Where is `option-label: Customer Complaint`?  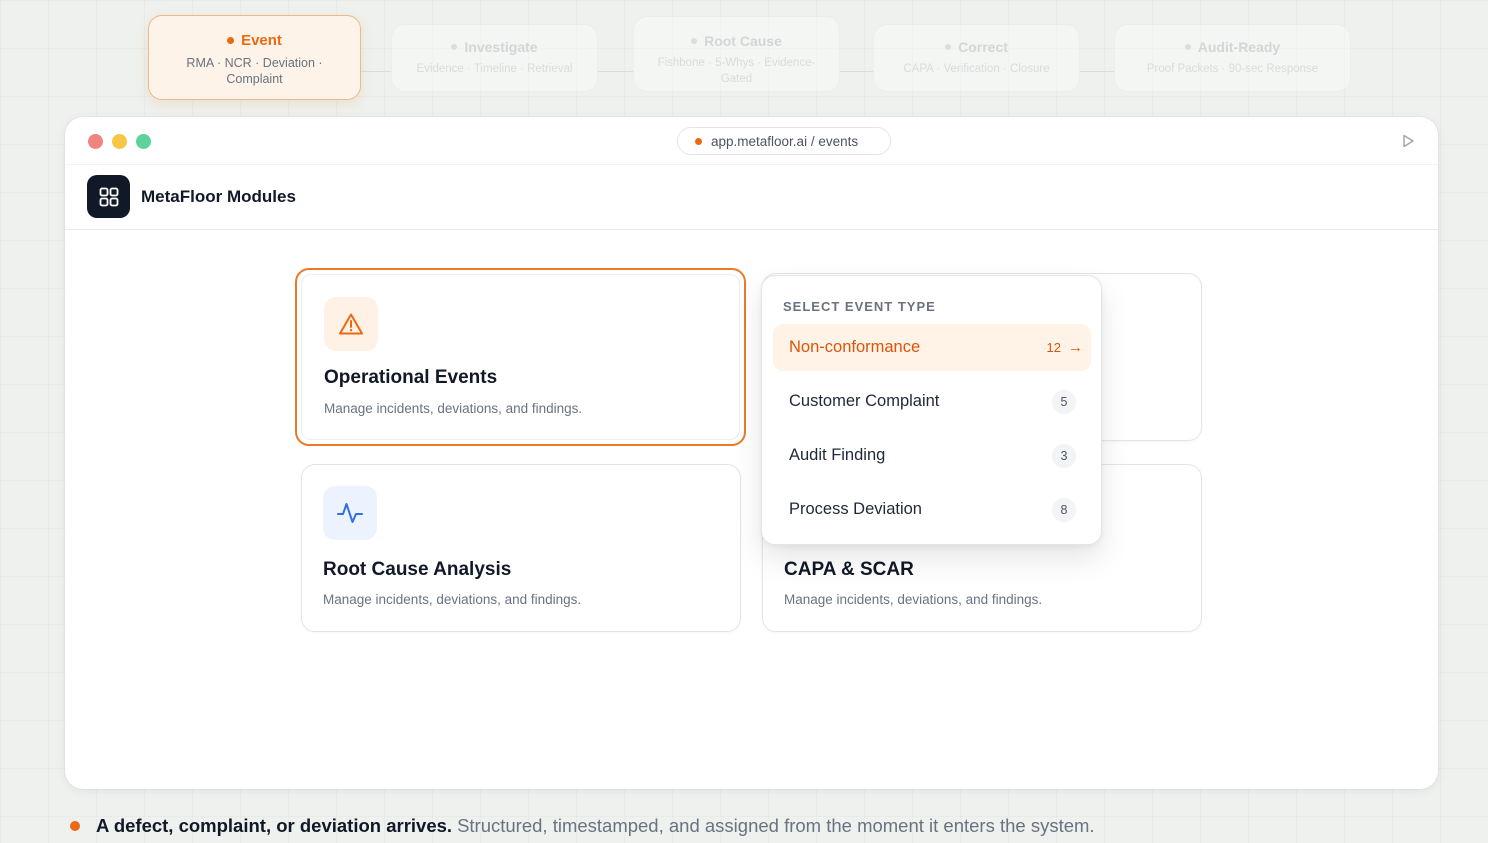 option-label: Customer Complaint is located at coordinates (864, 401).